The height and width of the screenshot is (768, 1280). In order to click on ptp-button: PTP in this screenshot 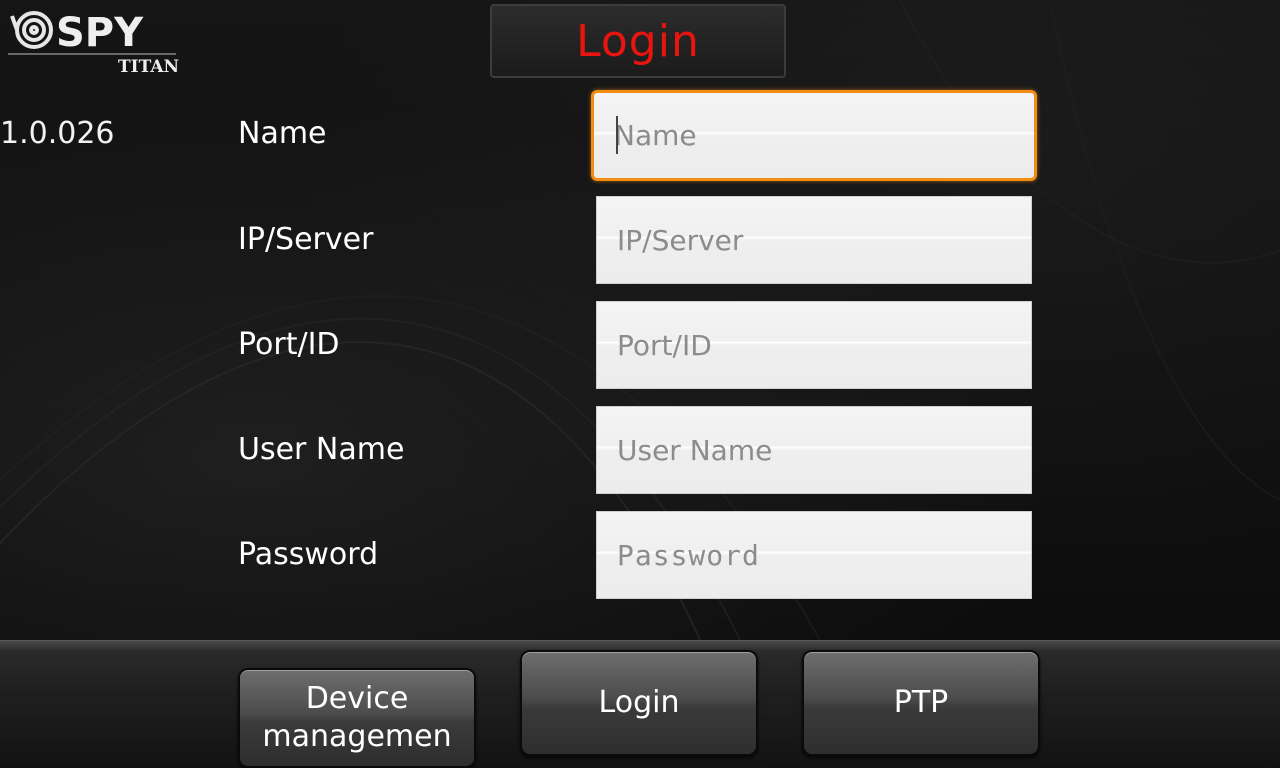, I will do `click(921, 703)`.